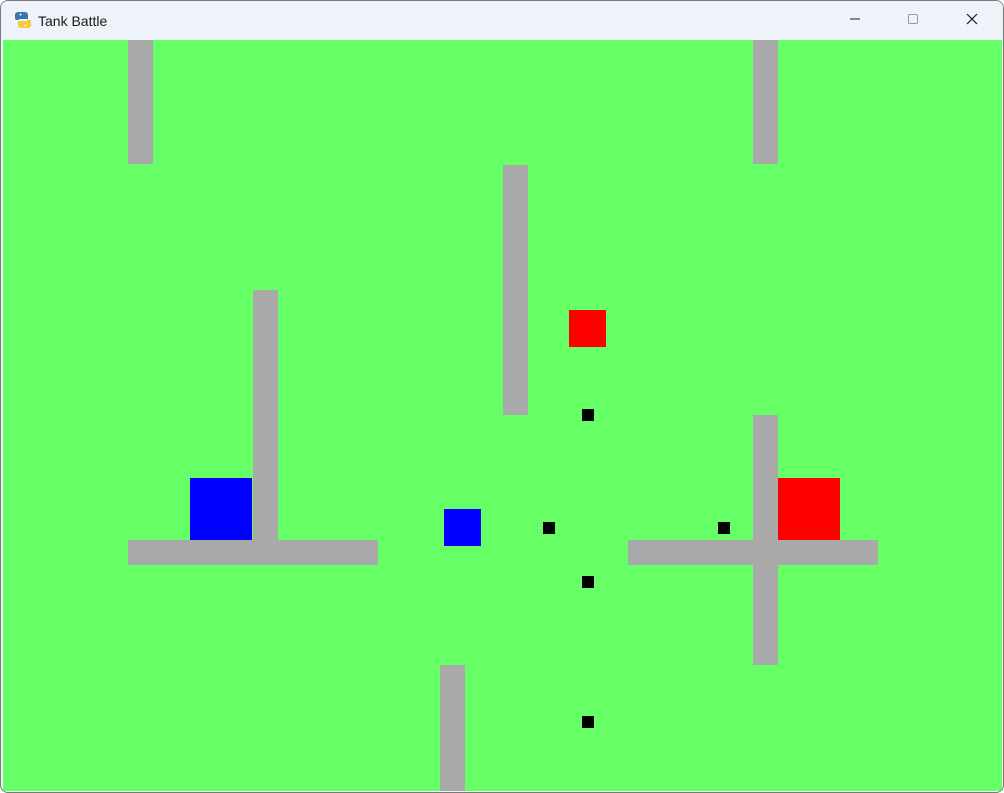 The image size is (1004, 793). I want to click on maximize-button, so click(913, 20).